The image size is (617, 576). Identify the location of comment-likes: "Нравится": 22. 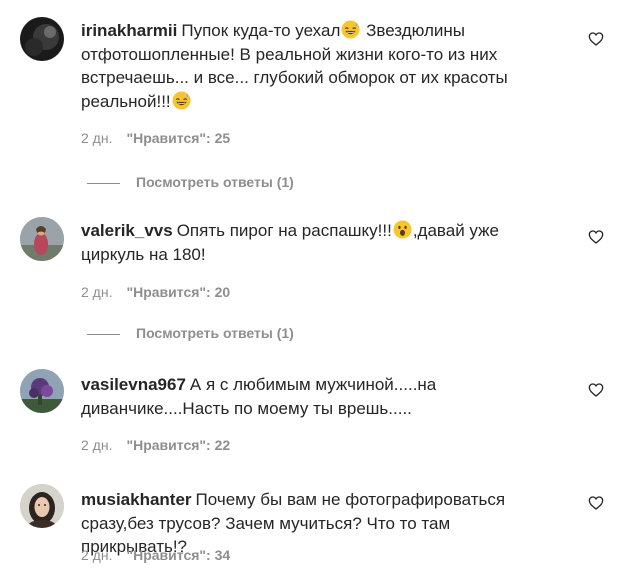
(178, 445).